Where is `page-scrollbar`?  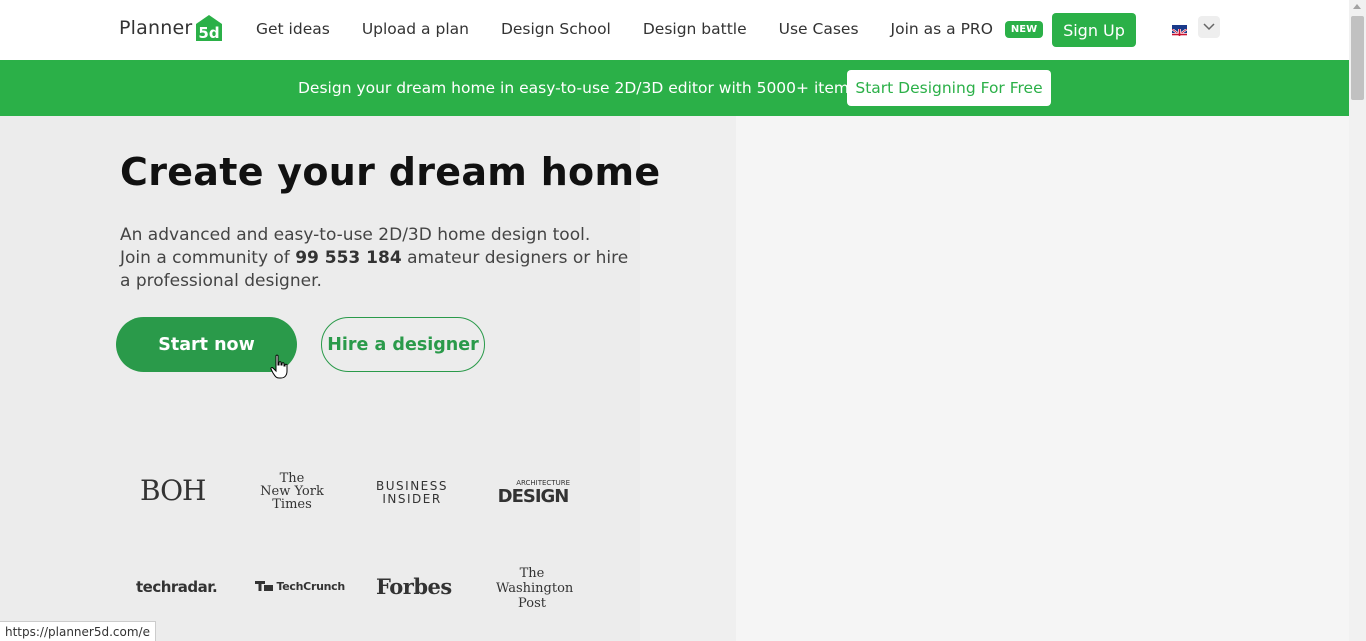
page-scrollbar is located at coordinates (1357, 320).